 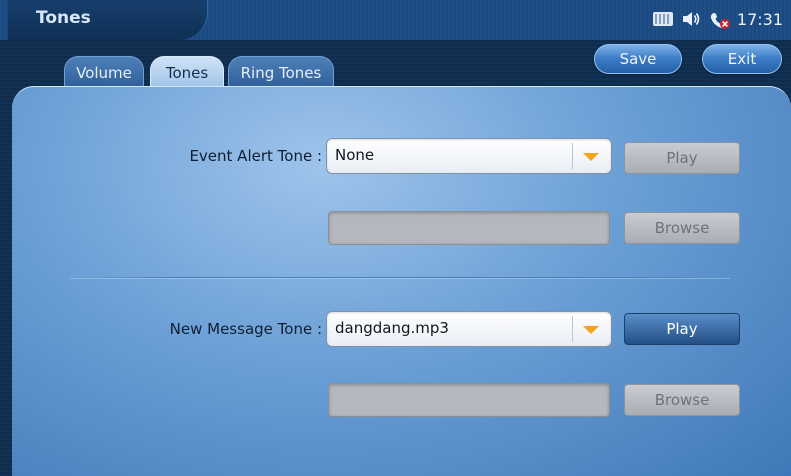 What do you see at coordinates (682, 158) in the screenshot?
I see `event-alert-play-button: Play` at bounding box center [682, 158].